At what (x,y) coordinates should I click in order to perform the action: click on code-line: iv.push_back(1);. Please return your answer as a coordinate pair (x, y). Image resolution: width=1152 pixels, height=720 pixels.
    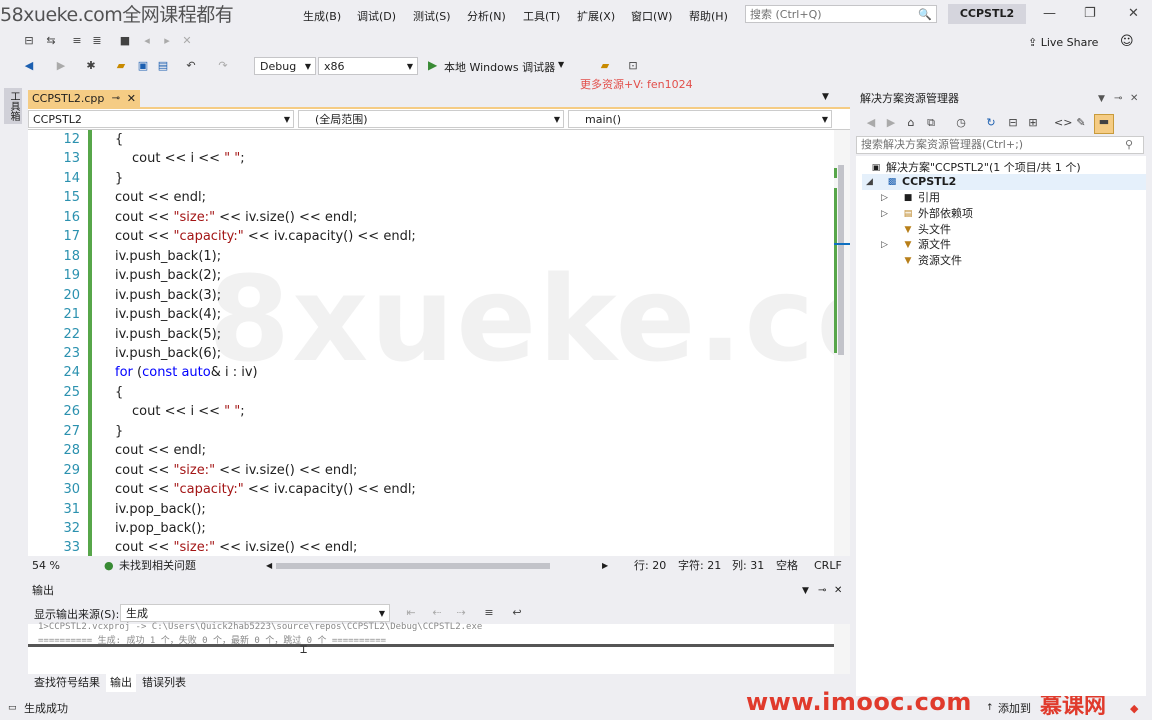
    Looking at the image, I should click on (168, 256).